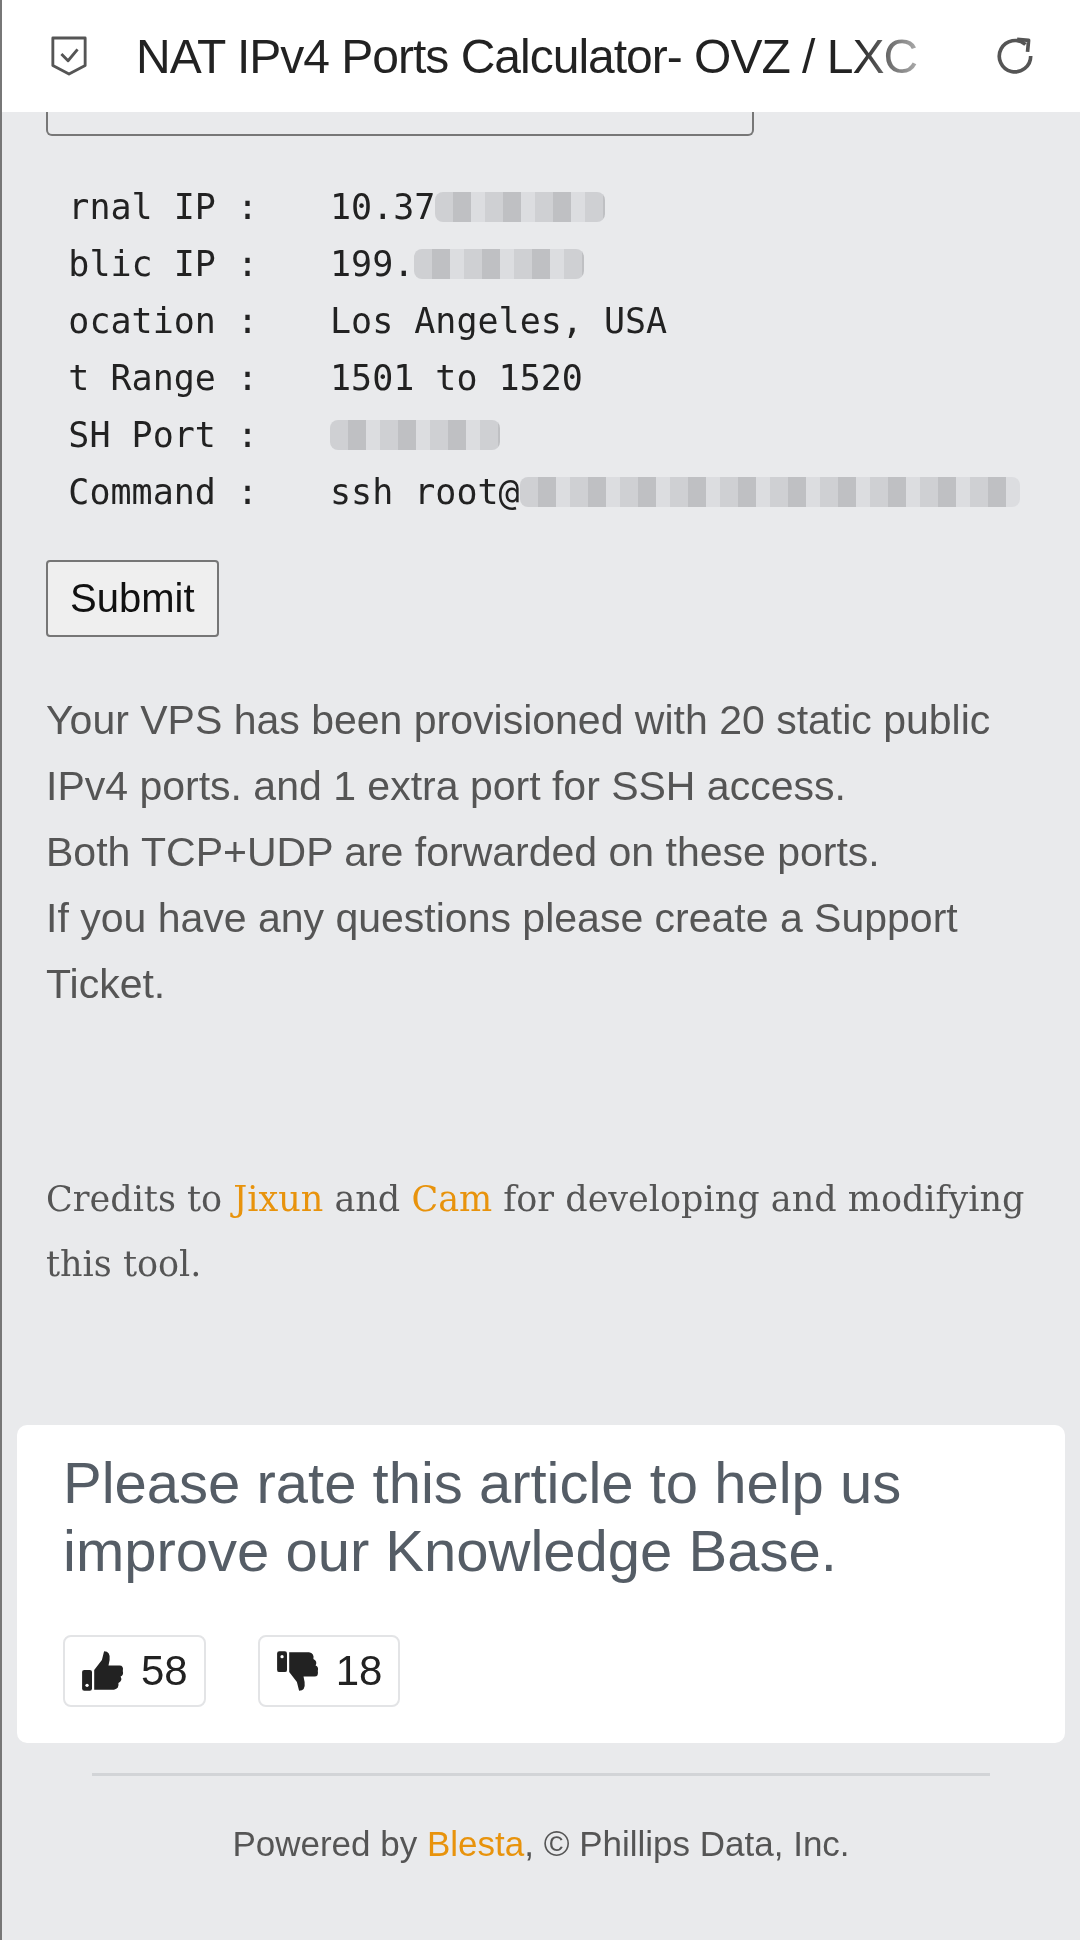  I want to click on info-text: If you have any questions please create a Support Ticket., so click(502, 951).